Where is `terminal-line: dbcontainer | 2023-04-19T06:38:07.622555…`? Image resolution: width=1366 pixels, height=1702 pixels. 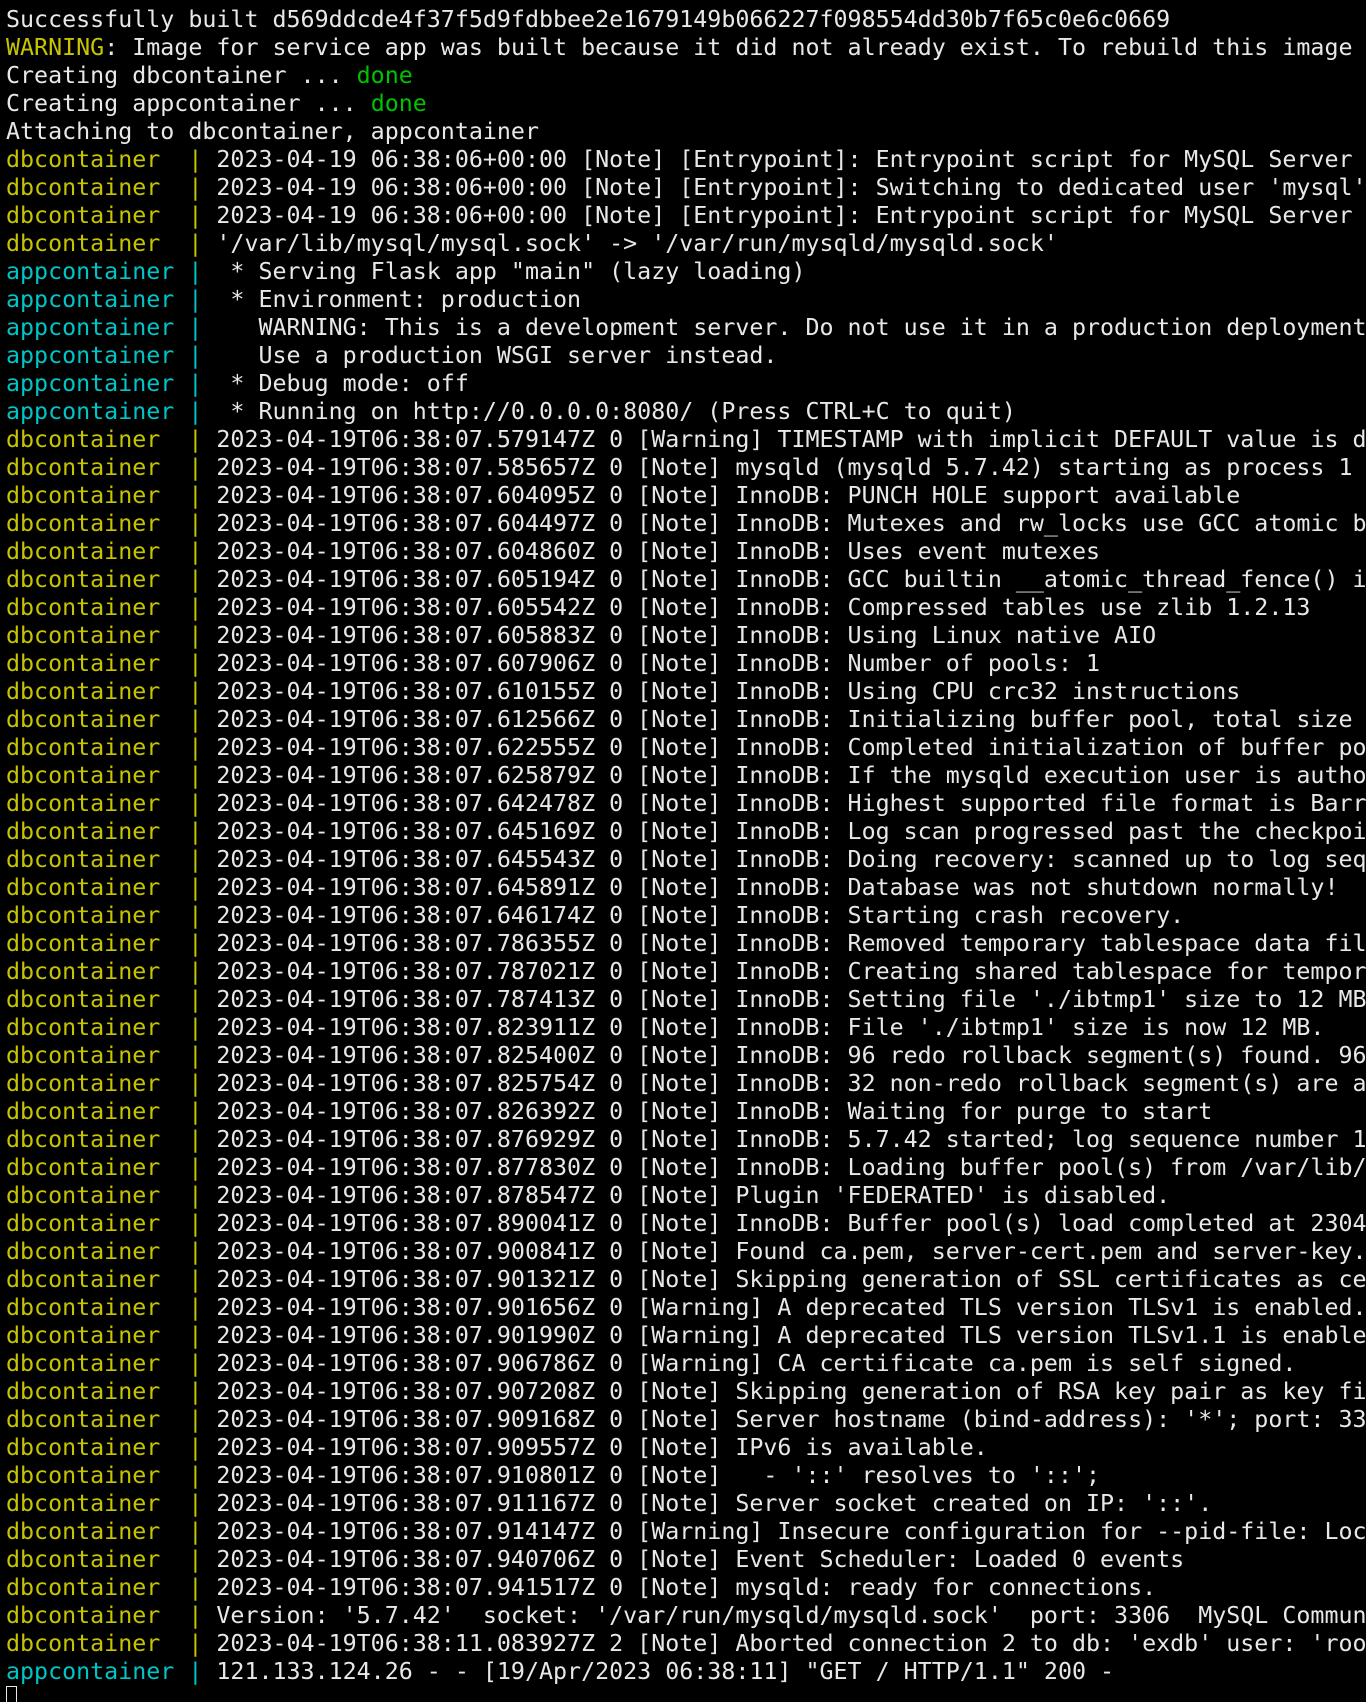 terminal-line: dbcontainer | 2023-04-19T06:38:07.622555… is located at coordinates (686, 748).